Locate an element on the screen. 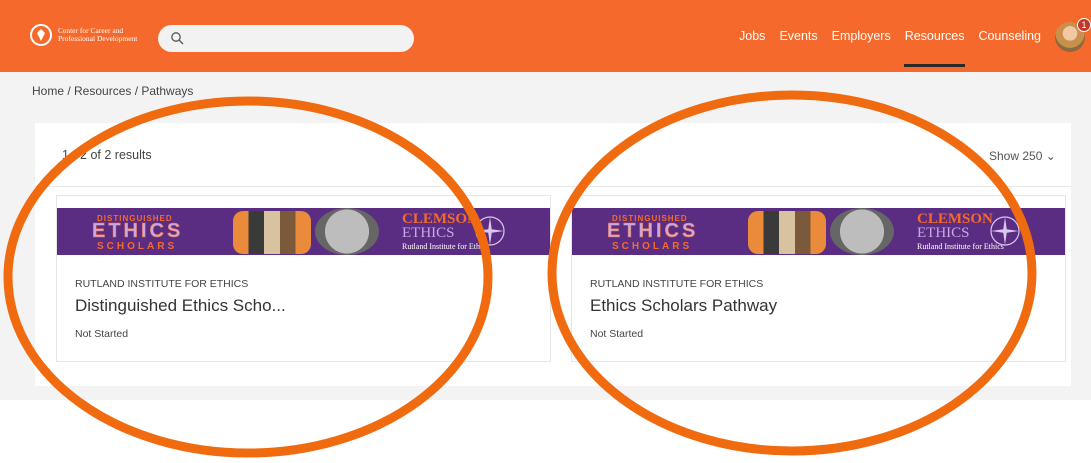 This screenshot has width=1091, height=463. nav-events: Events is located at coordinates (798, 36).